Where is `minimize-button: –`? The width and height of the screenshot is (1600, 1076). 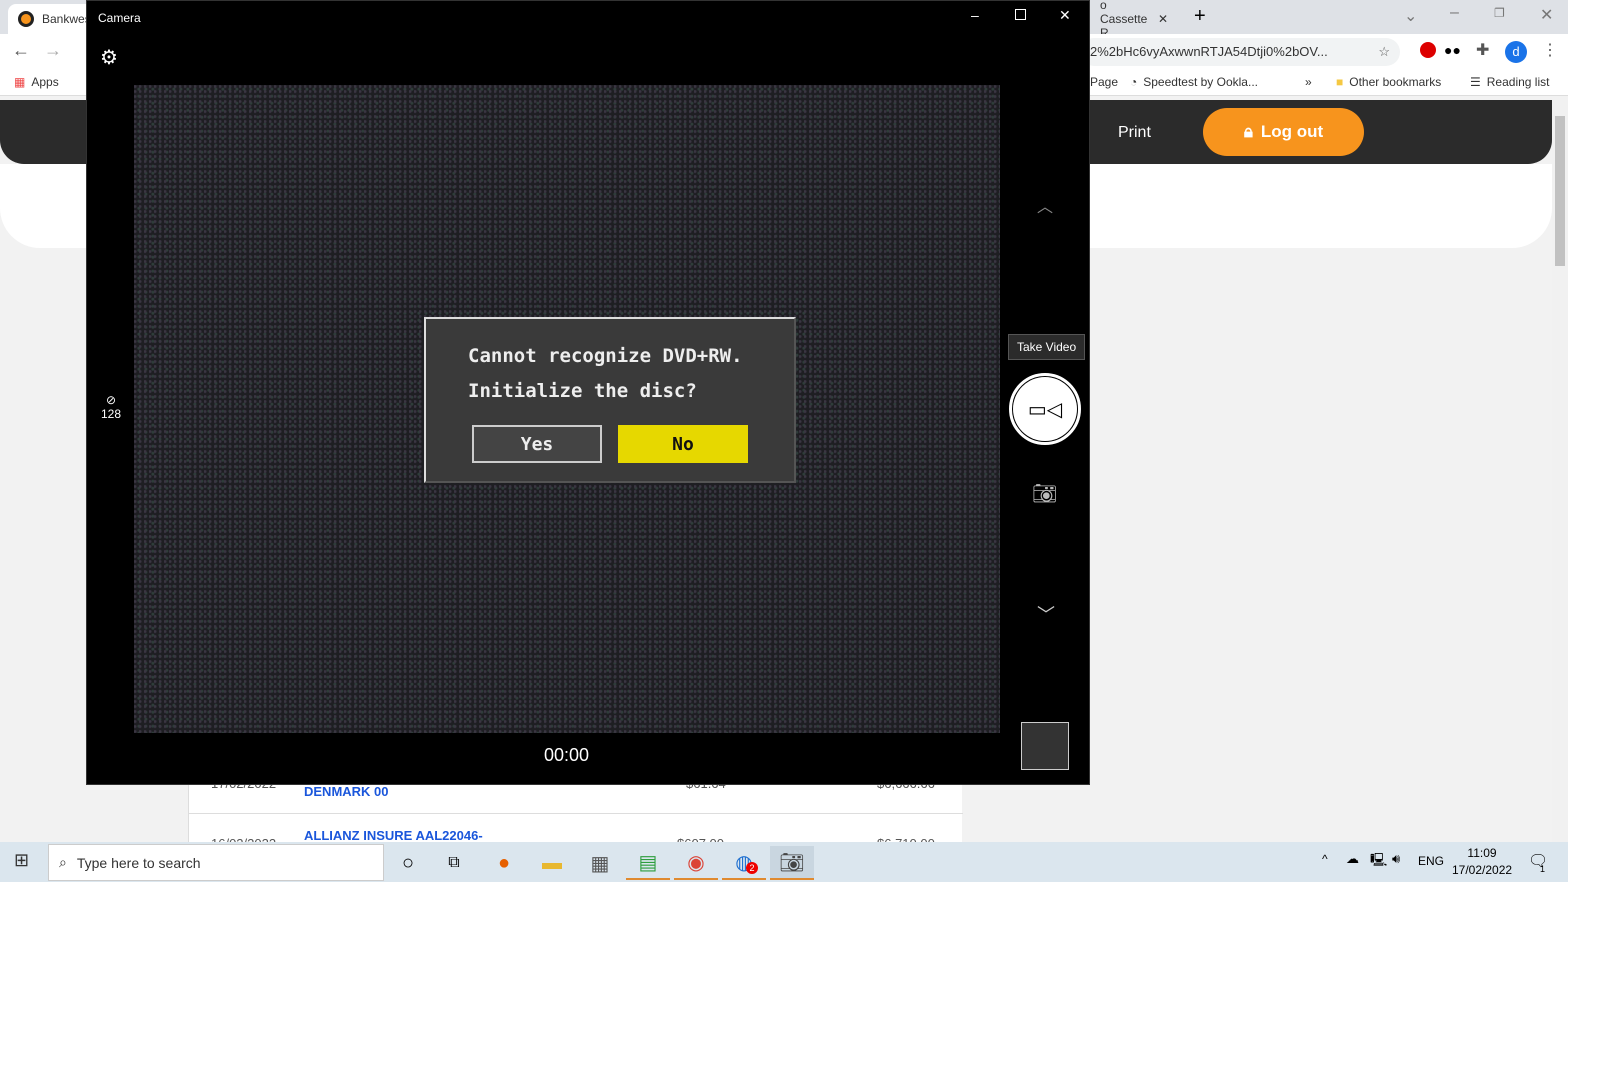 minimize-button: – is located at coordinates (1454, 13).